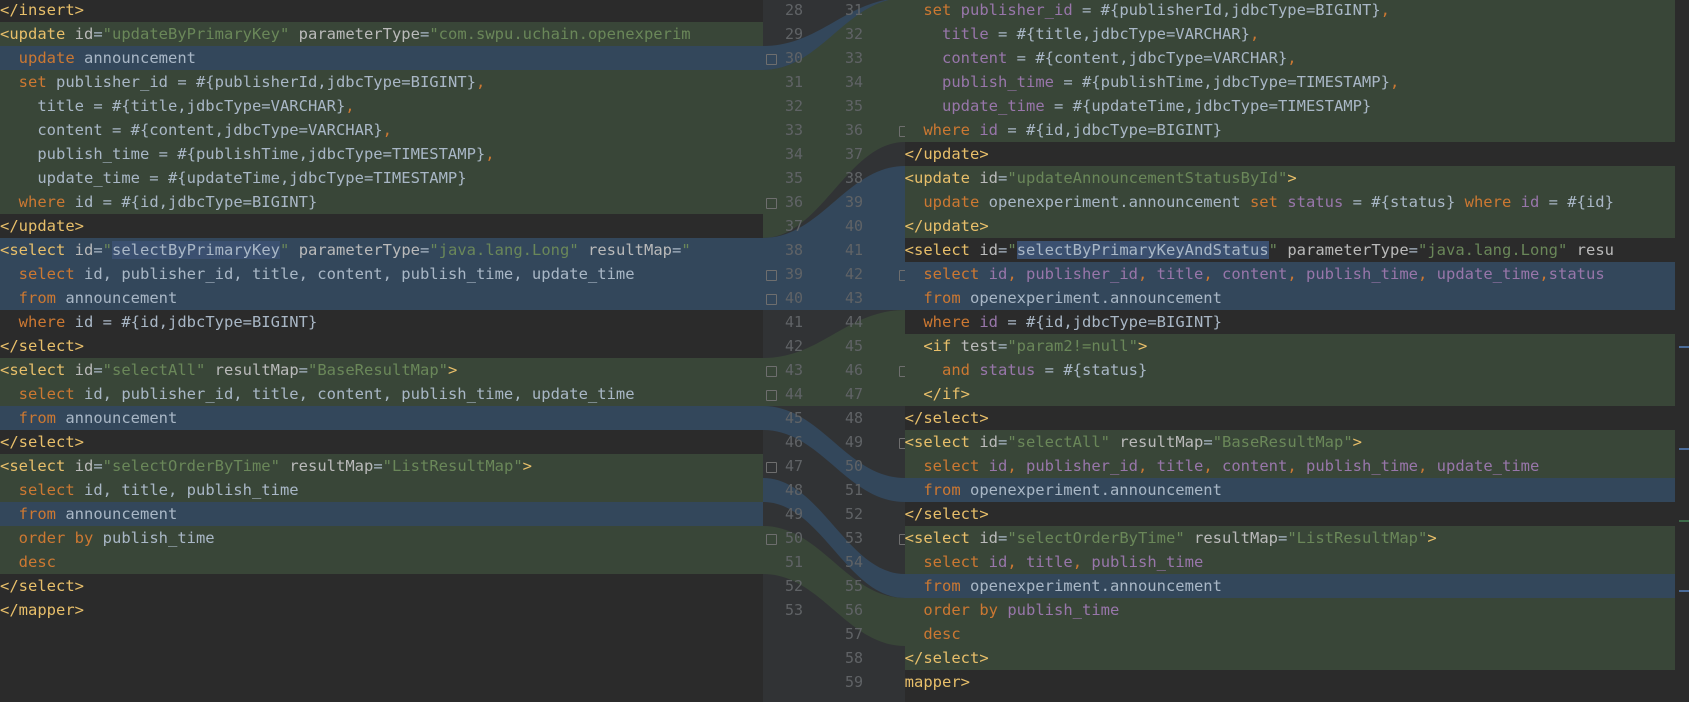  What do you see at coordinates (381, 11) in the screenshot?
I see `code-line: </insert>` at bounding box center [381, 11].